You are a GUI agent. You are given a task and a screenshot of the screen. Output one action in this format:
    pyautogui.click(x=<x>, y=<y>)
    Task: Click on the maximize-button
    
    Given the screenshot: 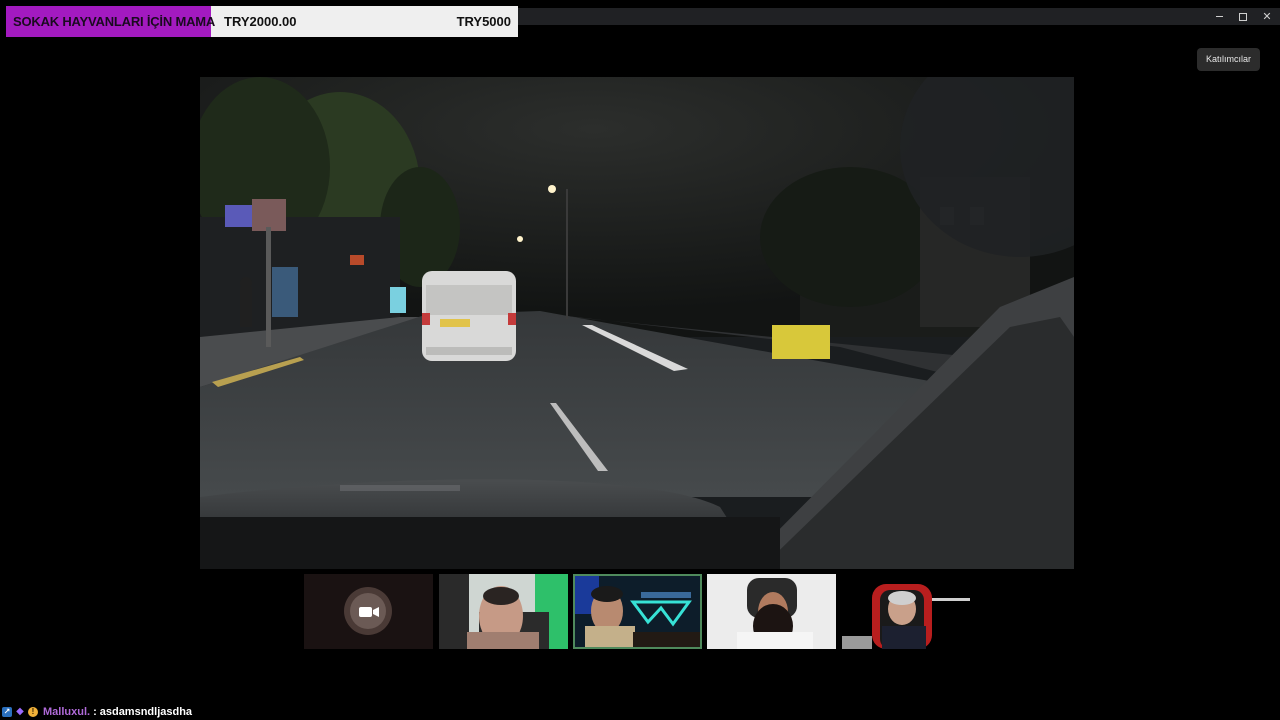 What is the action you would take?
    pyautogui.click(x=1243, y=17)
    